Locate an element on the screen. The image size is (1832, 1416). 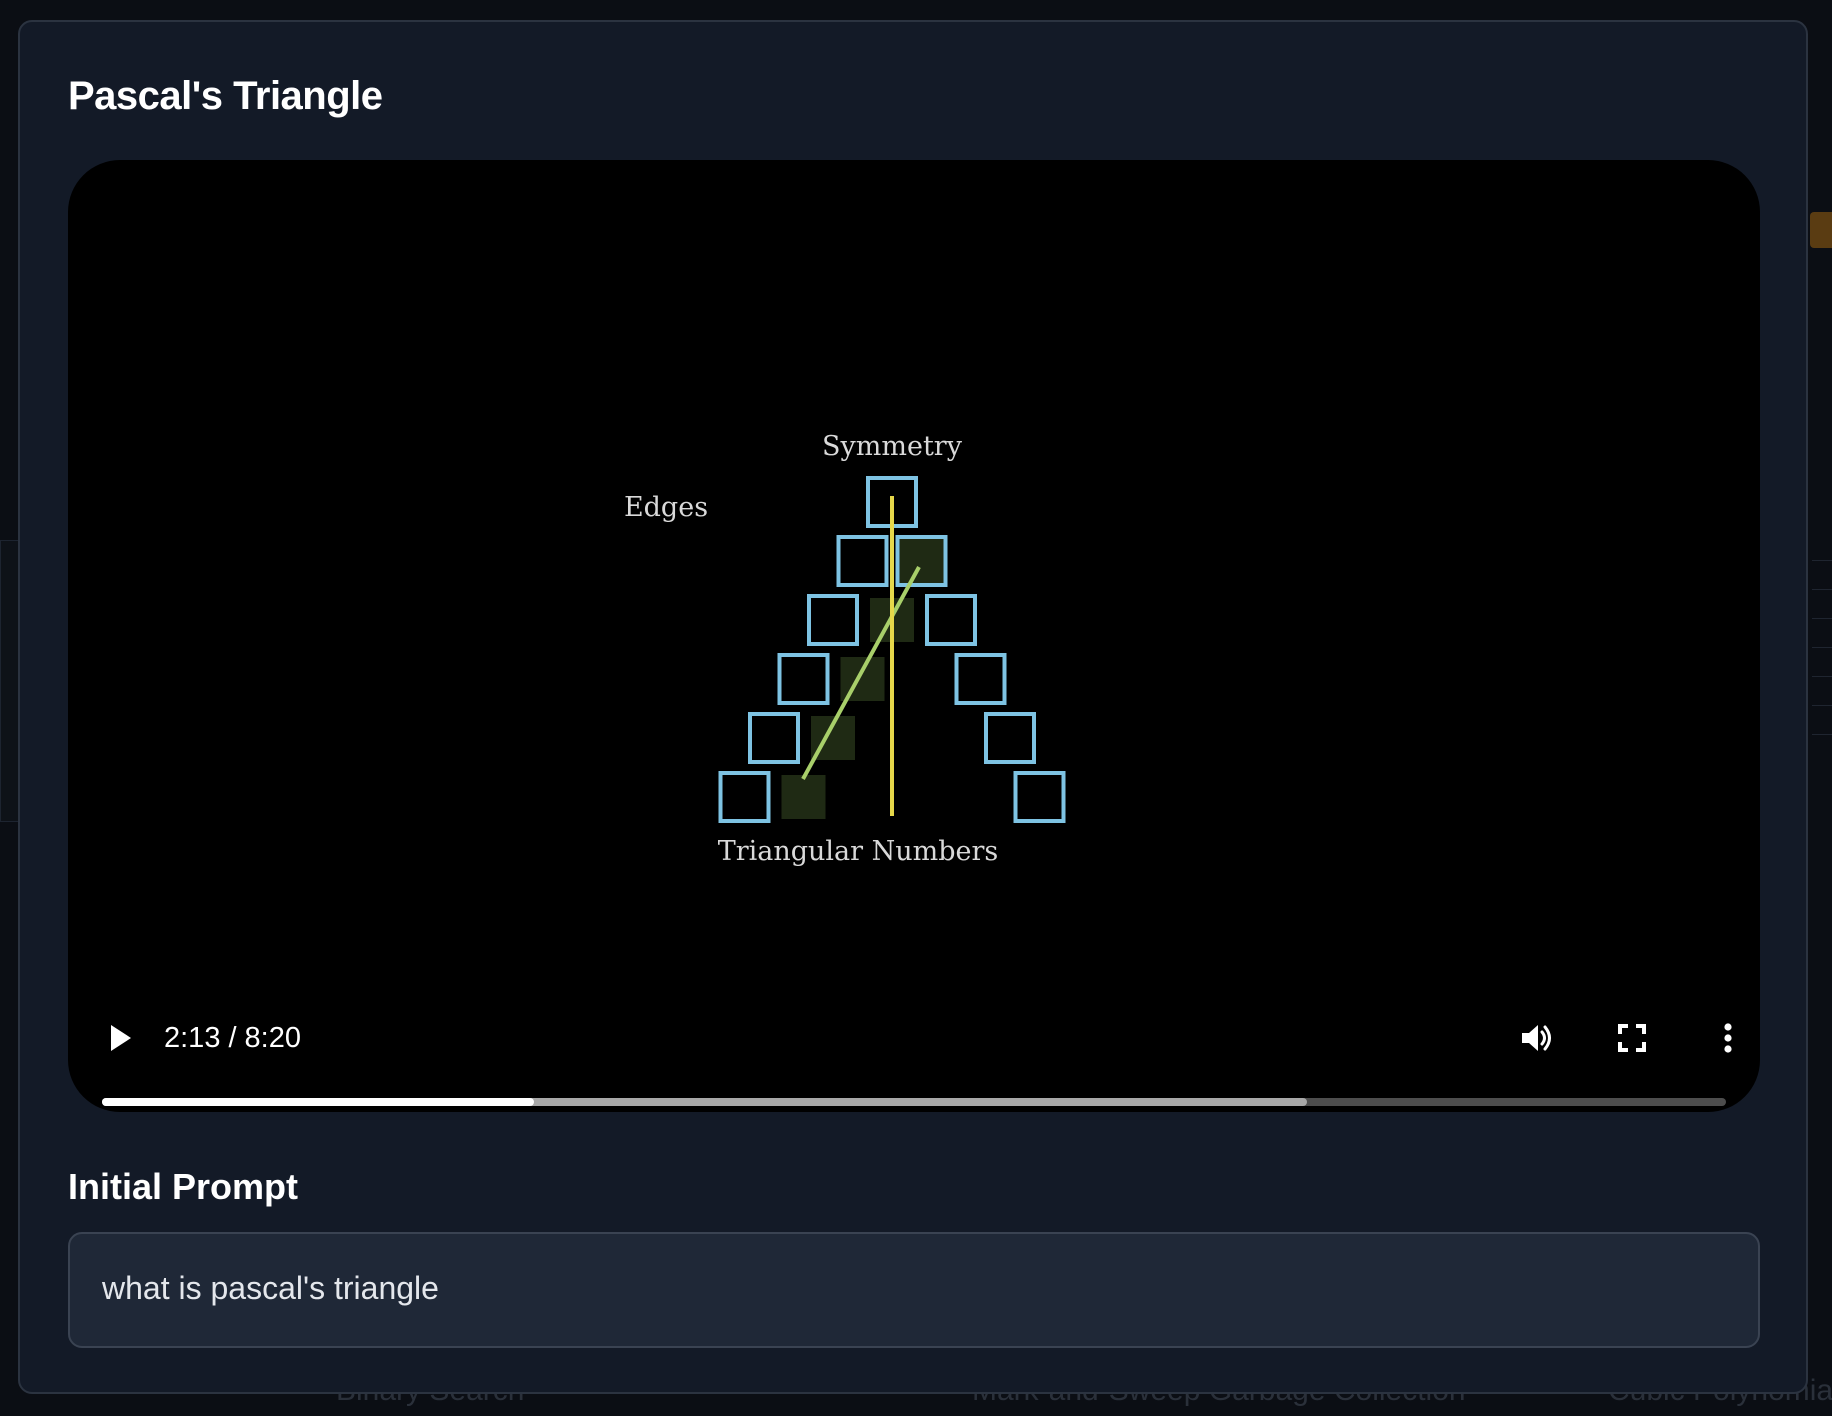
progress-played is located at coordinates (318, 1102).